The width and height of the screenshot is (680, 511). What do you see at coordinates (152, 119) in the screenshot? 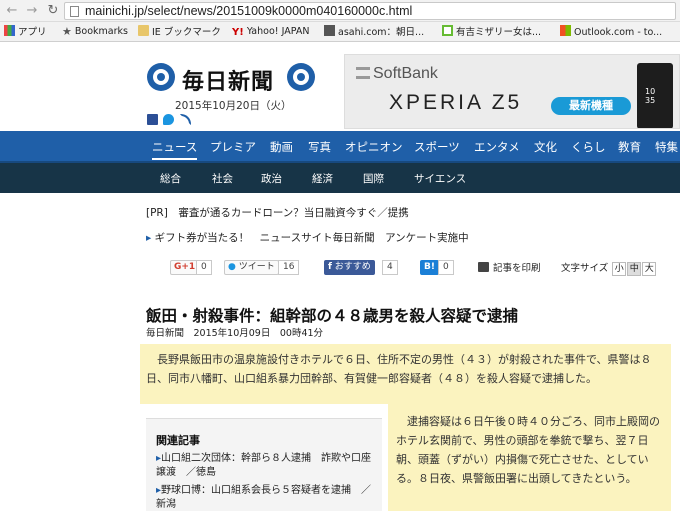
I see `facebook-icon` at bounding box center [152, 119].